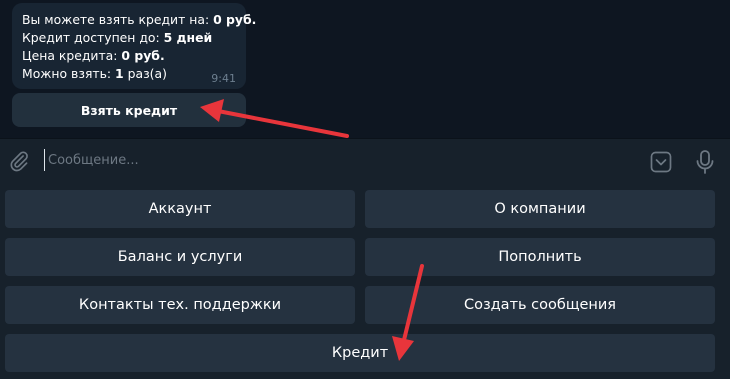  Describe the element at coordinates (94, 73) in the screenshot. I see `credit-count-line: Можно взять: 1 раз(а)` at that location.